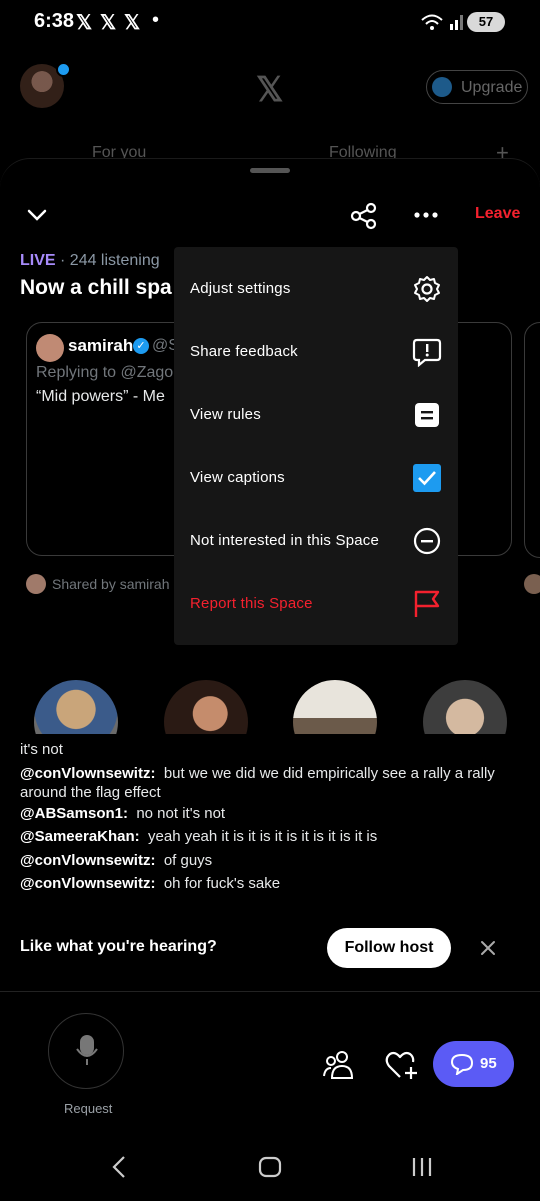  Describe the element at coordinates (339, 1065) in the screenshot. I see `people-icon` at that location.